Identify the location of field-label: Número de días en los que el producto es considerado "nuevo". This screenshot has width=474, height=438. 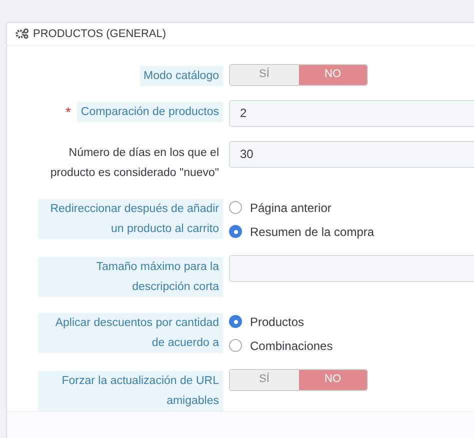
(134, 163).